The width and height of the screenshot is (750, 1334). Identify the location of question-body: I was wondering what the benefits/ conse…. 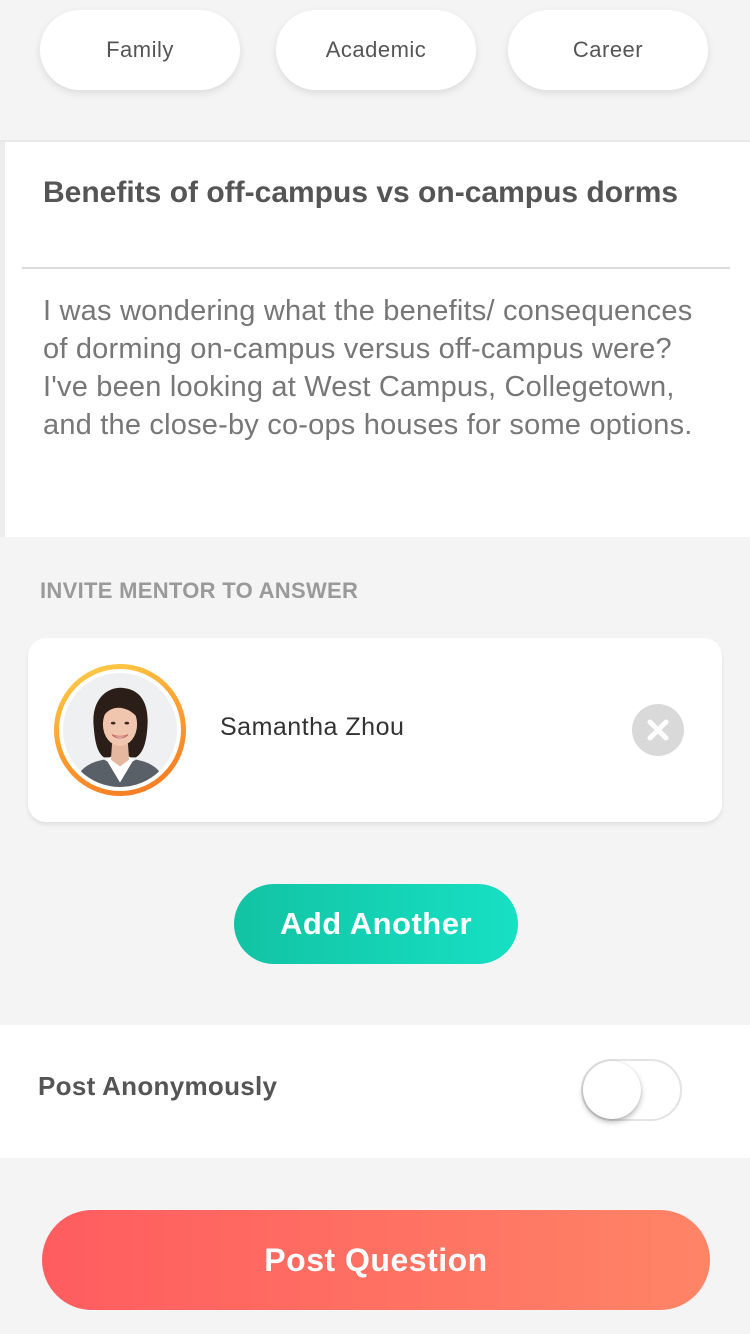
(383, 368).